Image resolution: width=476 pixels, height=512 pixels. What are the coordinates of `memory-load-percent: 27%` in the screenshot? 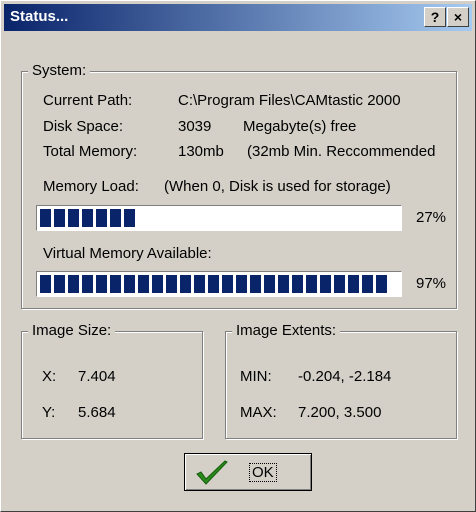 It's located at (431, 217).